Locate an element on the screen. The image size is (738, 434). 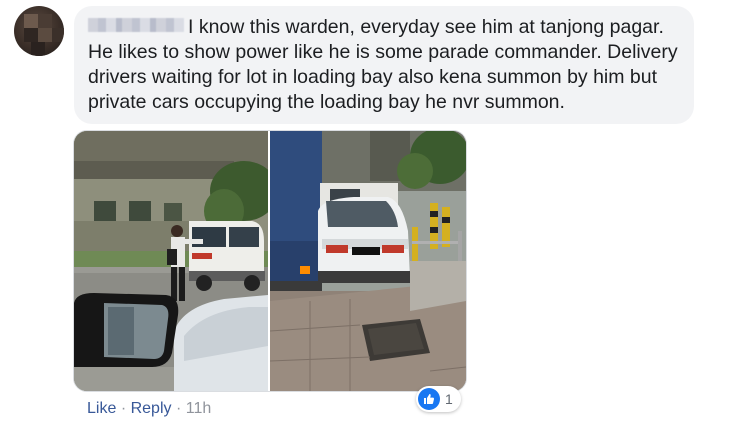
reaction-summary: 1 is located at coordinates (438, 399).